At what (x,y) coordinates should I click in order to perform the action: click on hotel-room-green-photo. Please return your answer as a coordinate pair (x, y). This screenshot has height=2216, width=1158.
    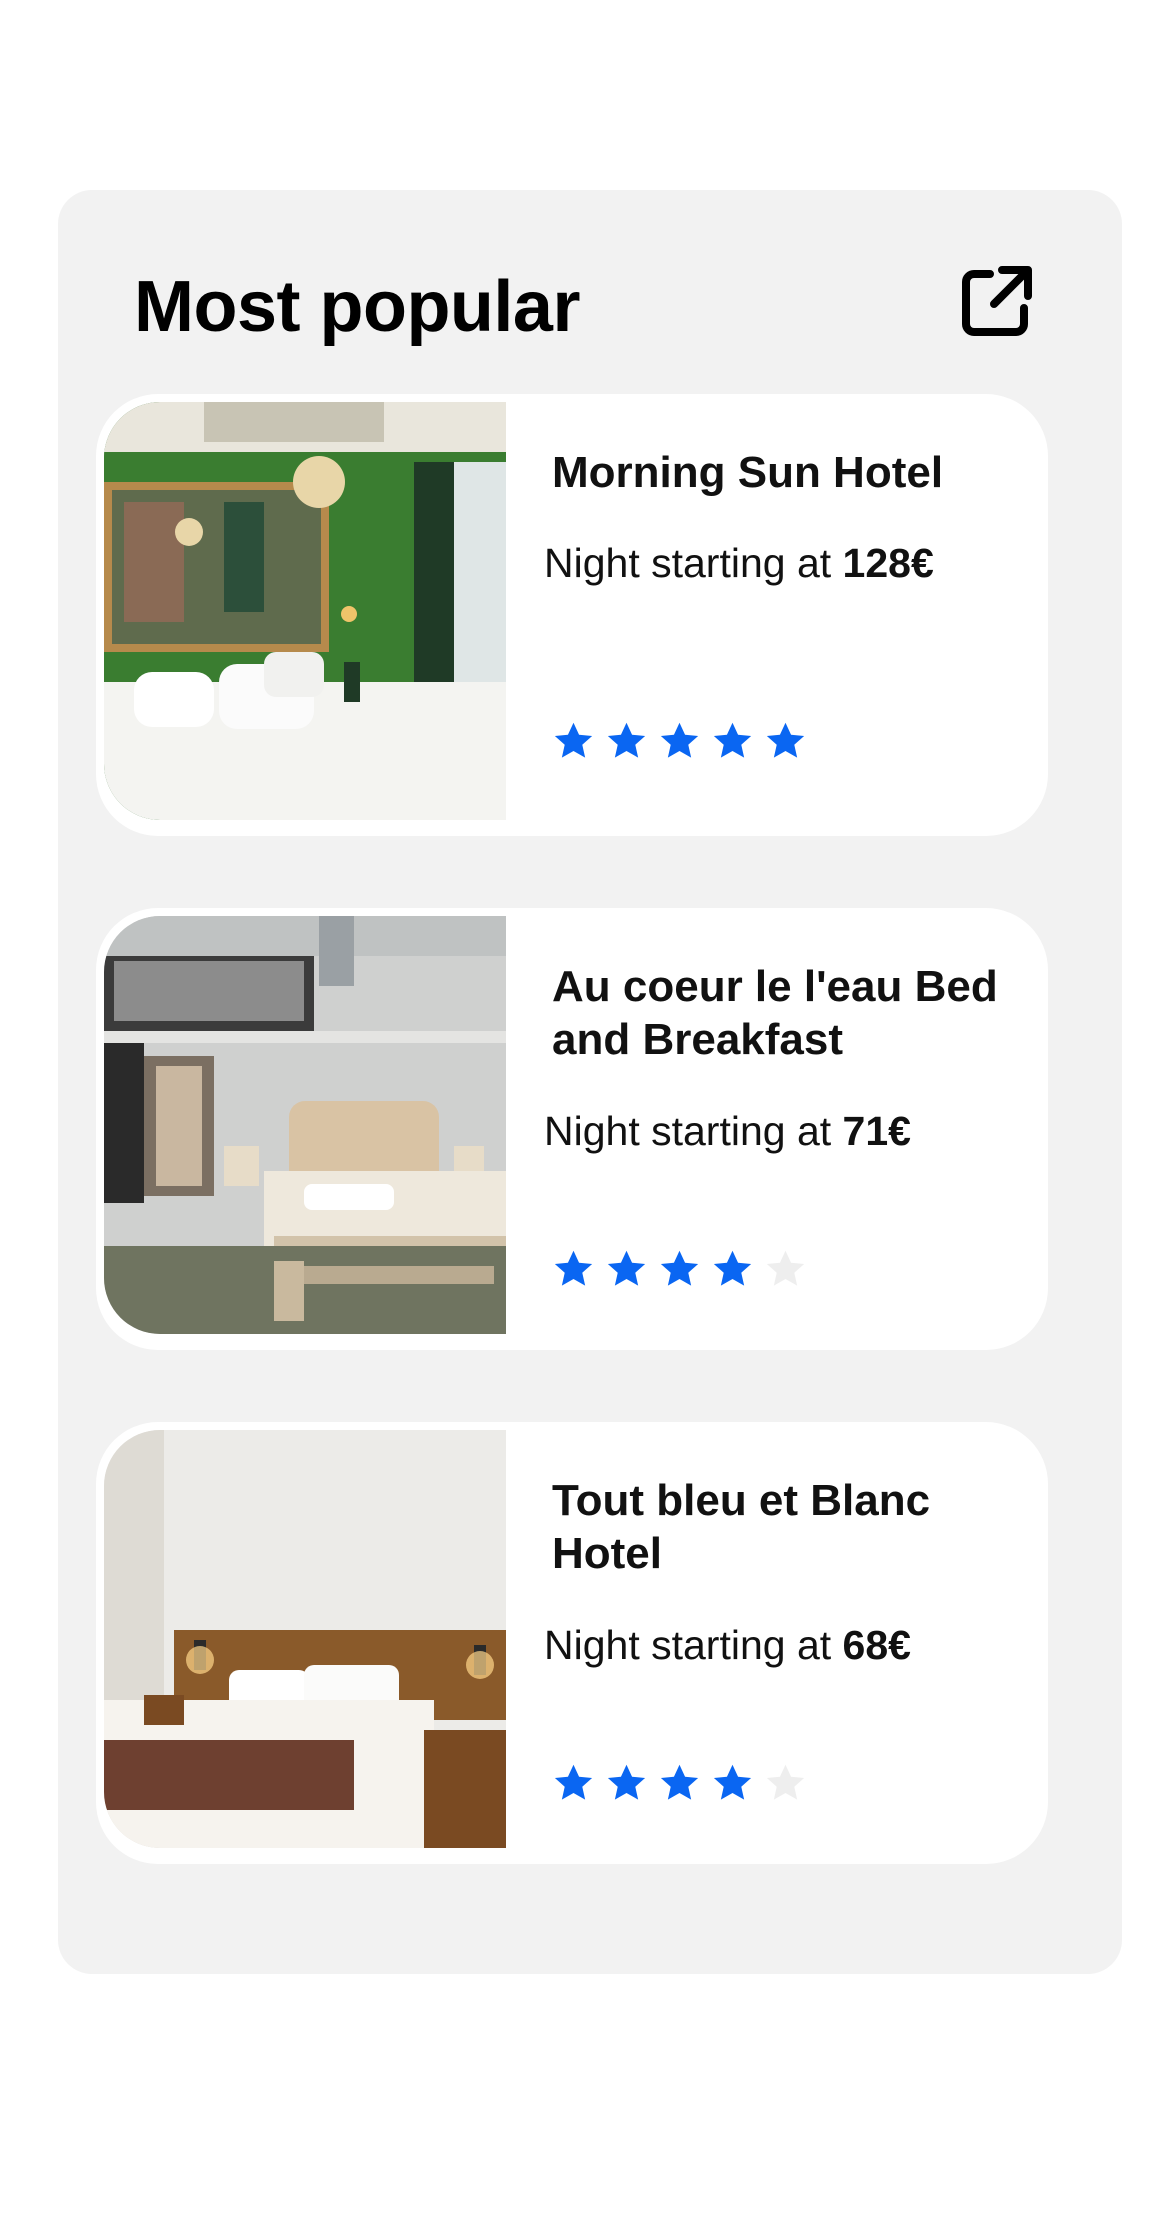
    Looking at the image, I should click on (305, 611).